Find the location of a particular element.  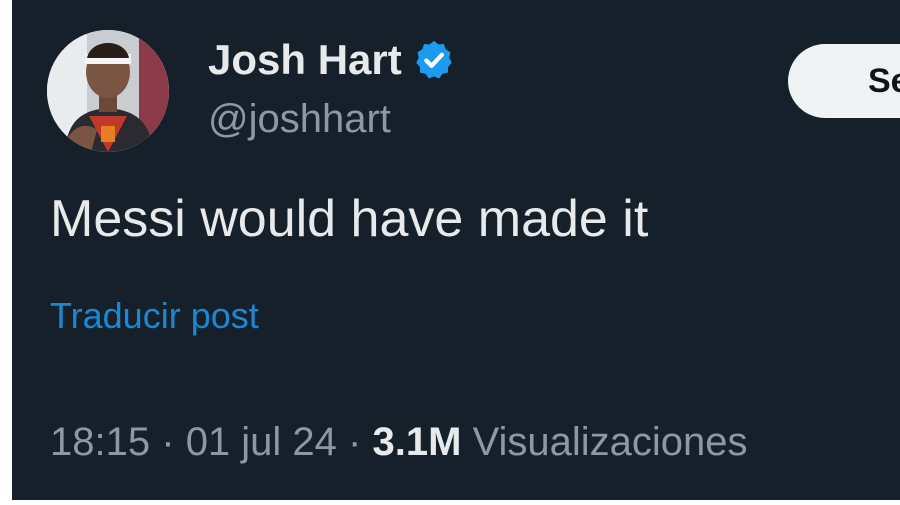

author-handle: @joshhart is located at coordinates (299, 119).